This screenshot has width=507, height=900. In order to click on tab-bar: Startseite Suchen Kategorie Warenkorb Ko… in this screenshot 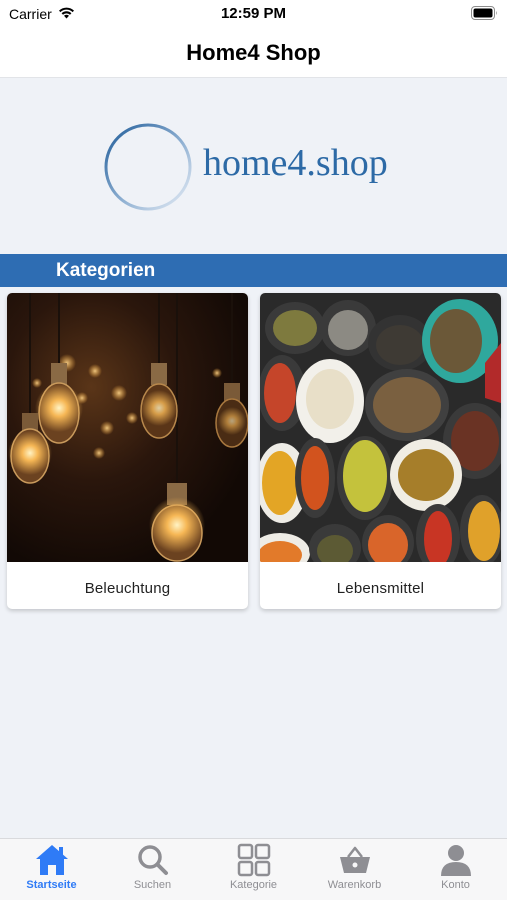, I will do `click(253, 869)`.